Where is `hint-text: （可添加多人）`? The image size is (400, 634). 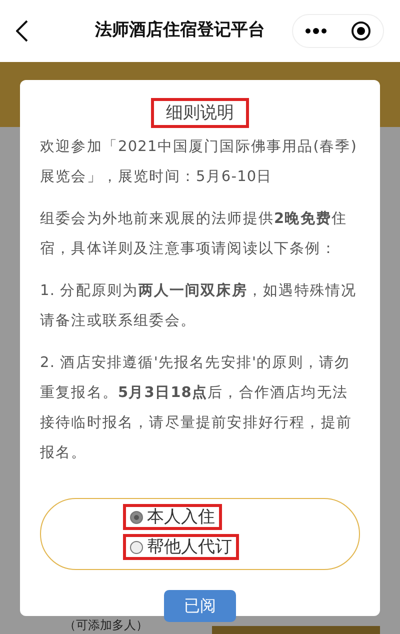 hint-text: （可添加多人） is located at coordinates (106, 625).